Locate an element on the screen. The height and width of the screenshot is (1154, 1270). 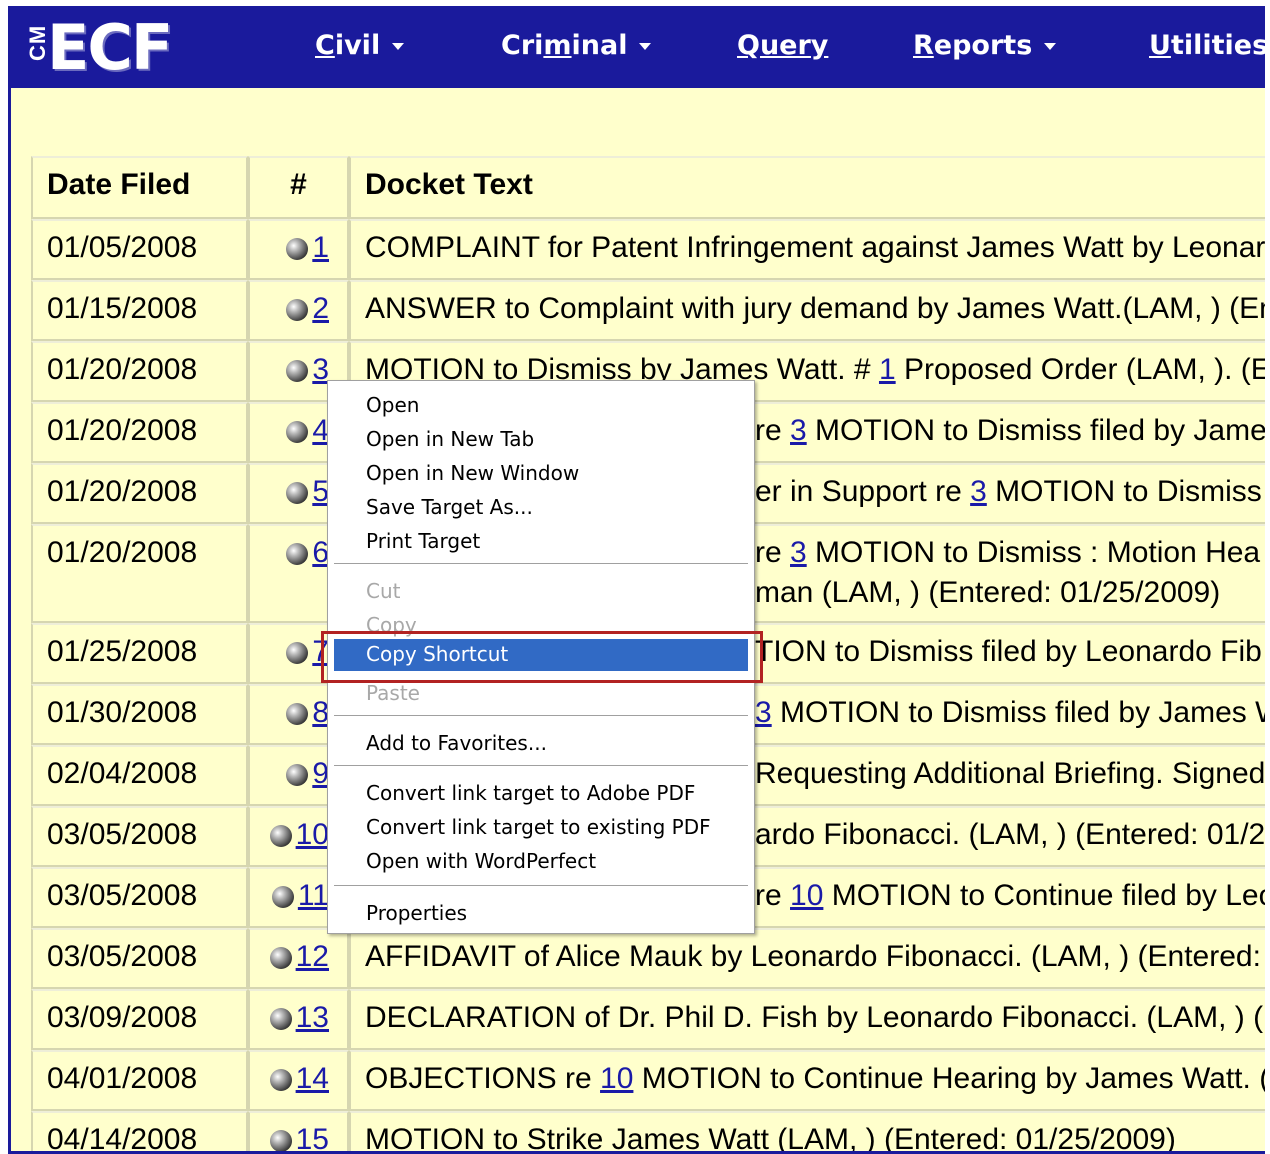
nav-civil-label: Civil is located at coordinates (348, 45).